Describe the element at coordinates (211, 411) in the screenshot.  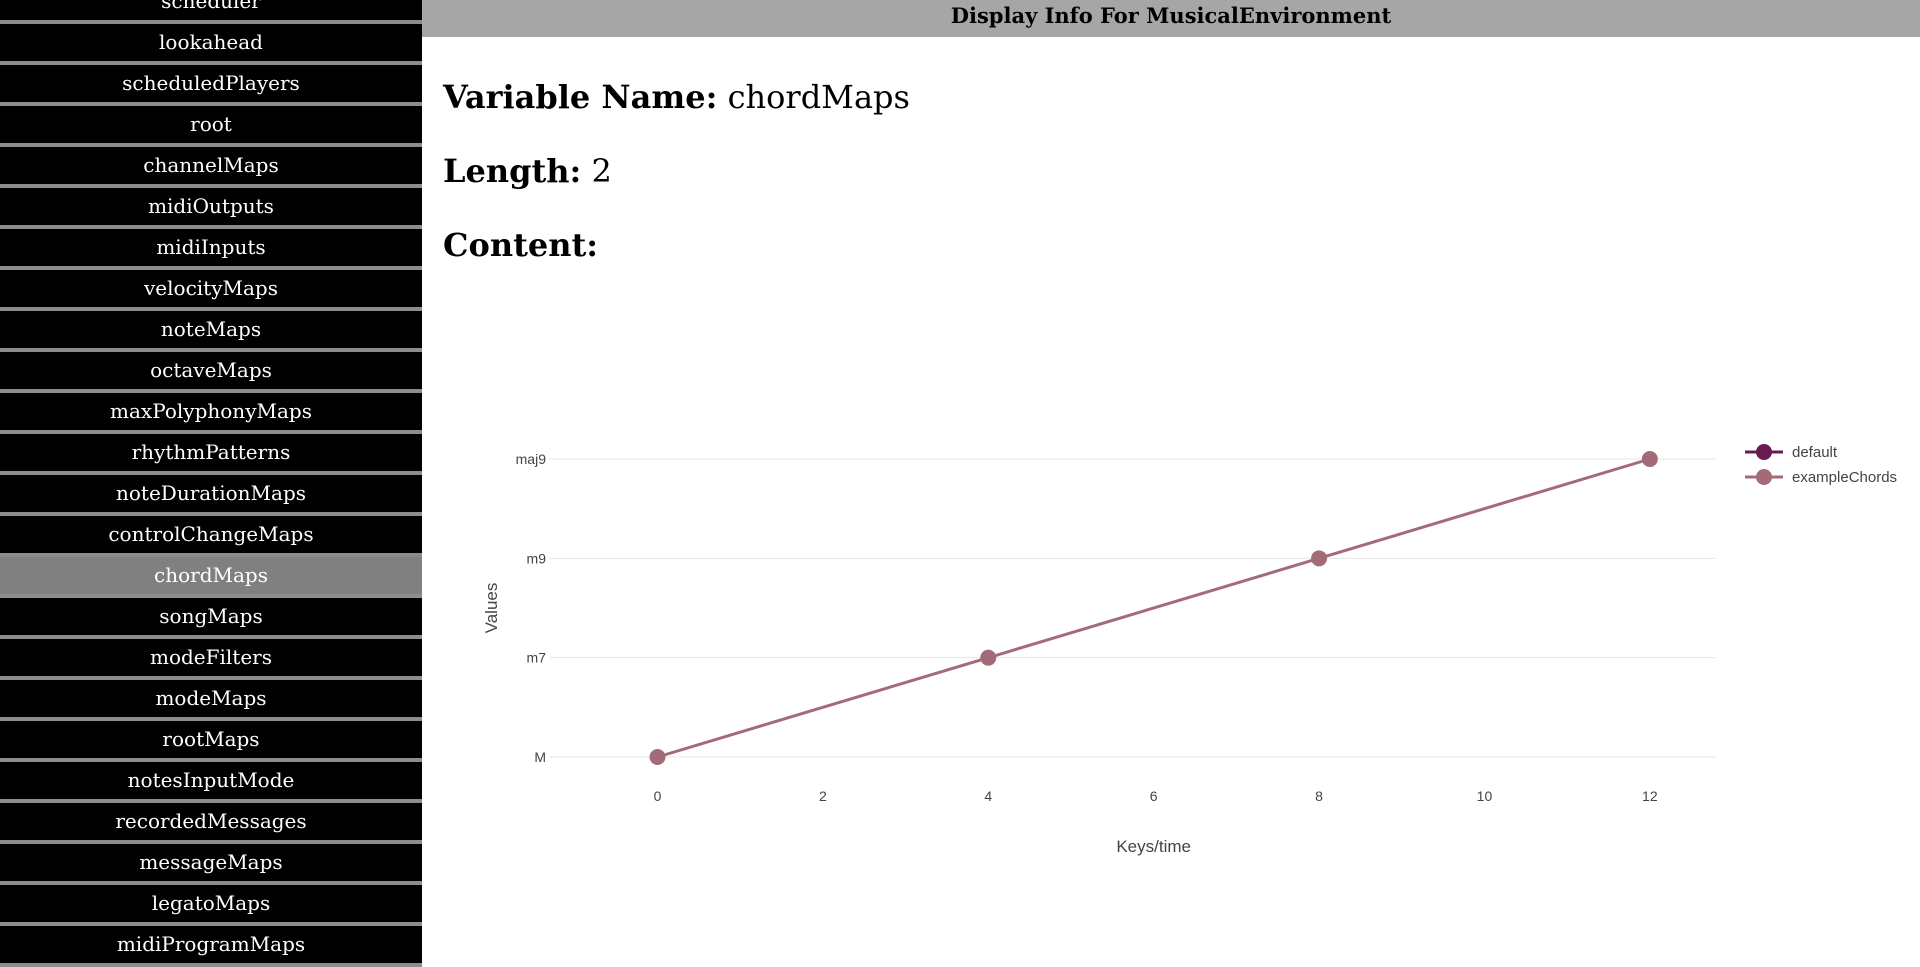
I see `sidebar-item-maxPolyphonyMaps: maxPolyphonyMaps` at that location.